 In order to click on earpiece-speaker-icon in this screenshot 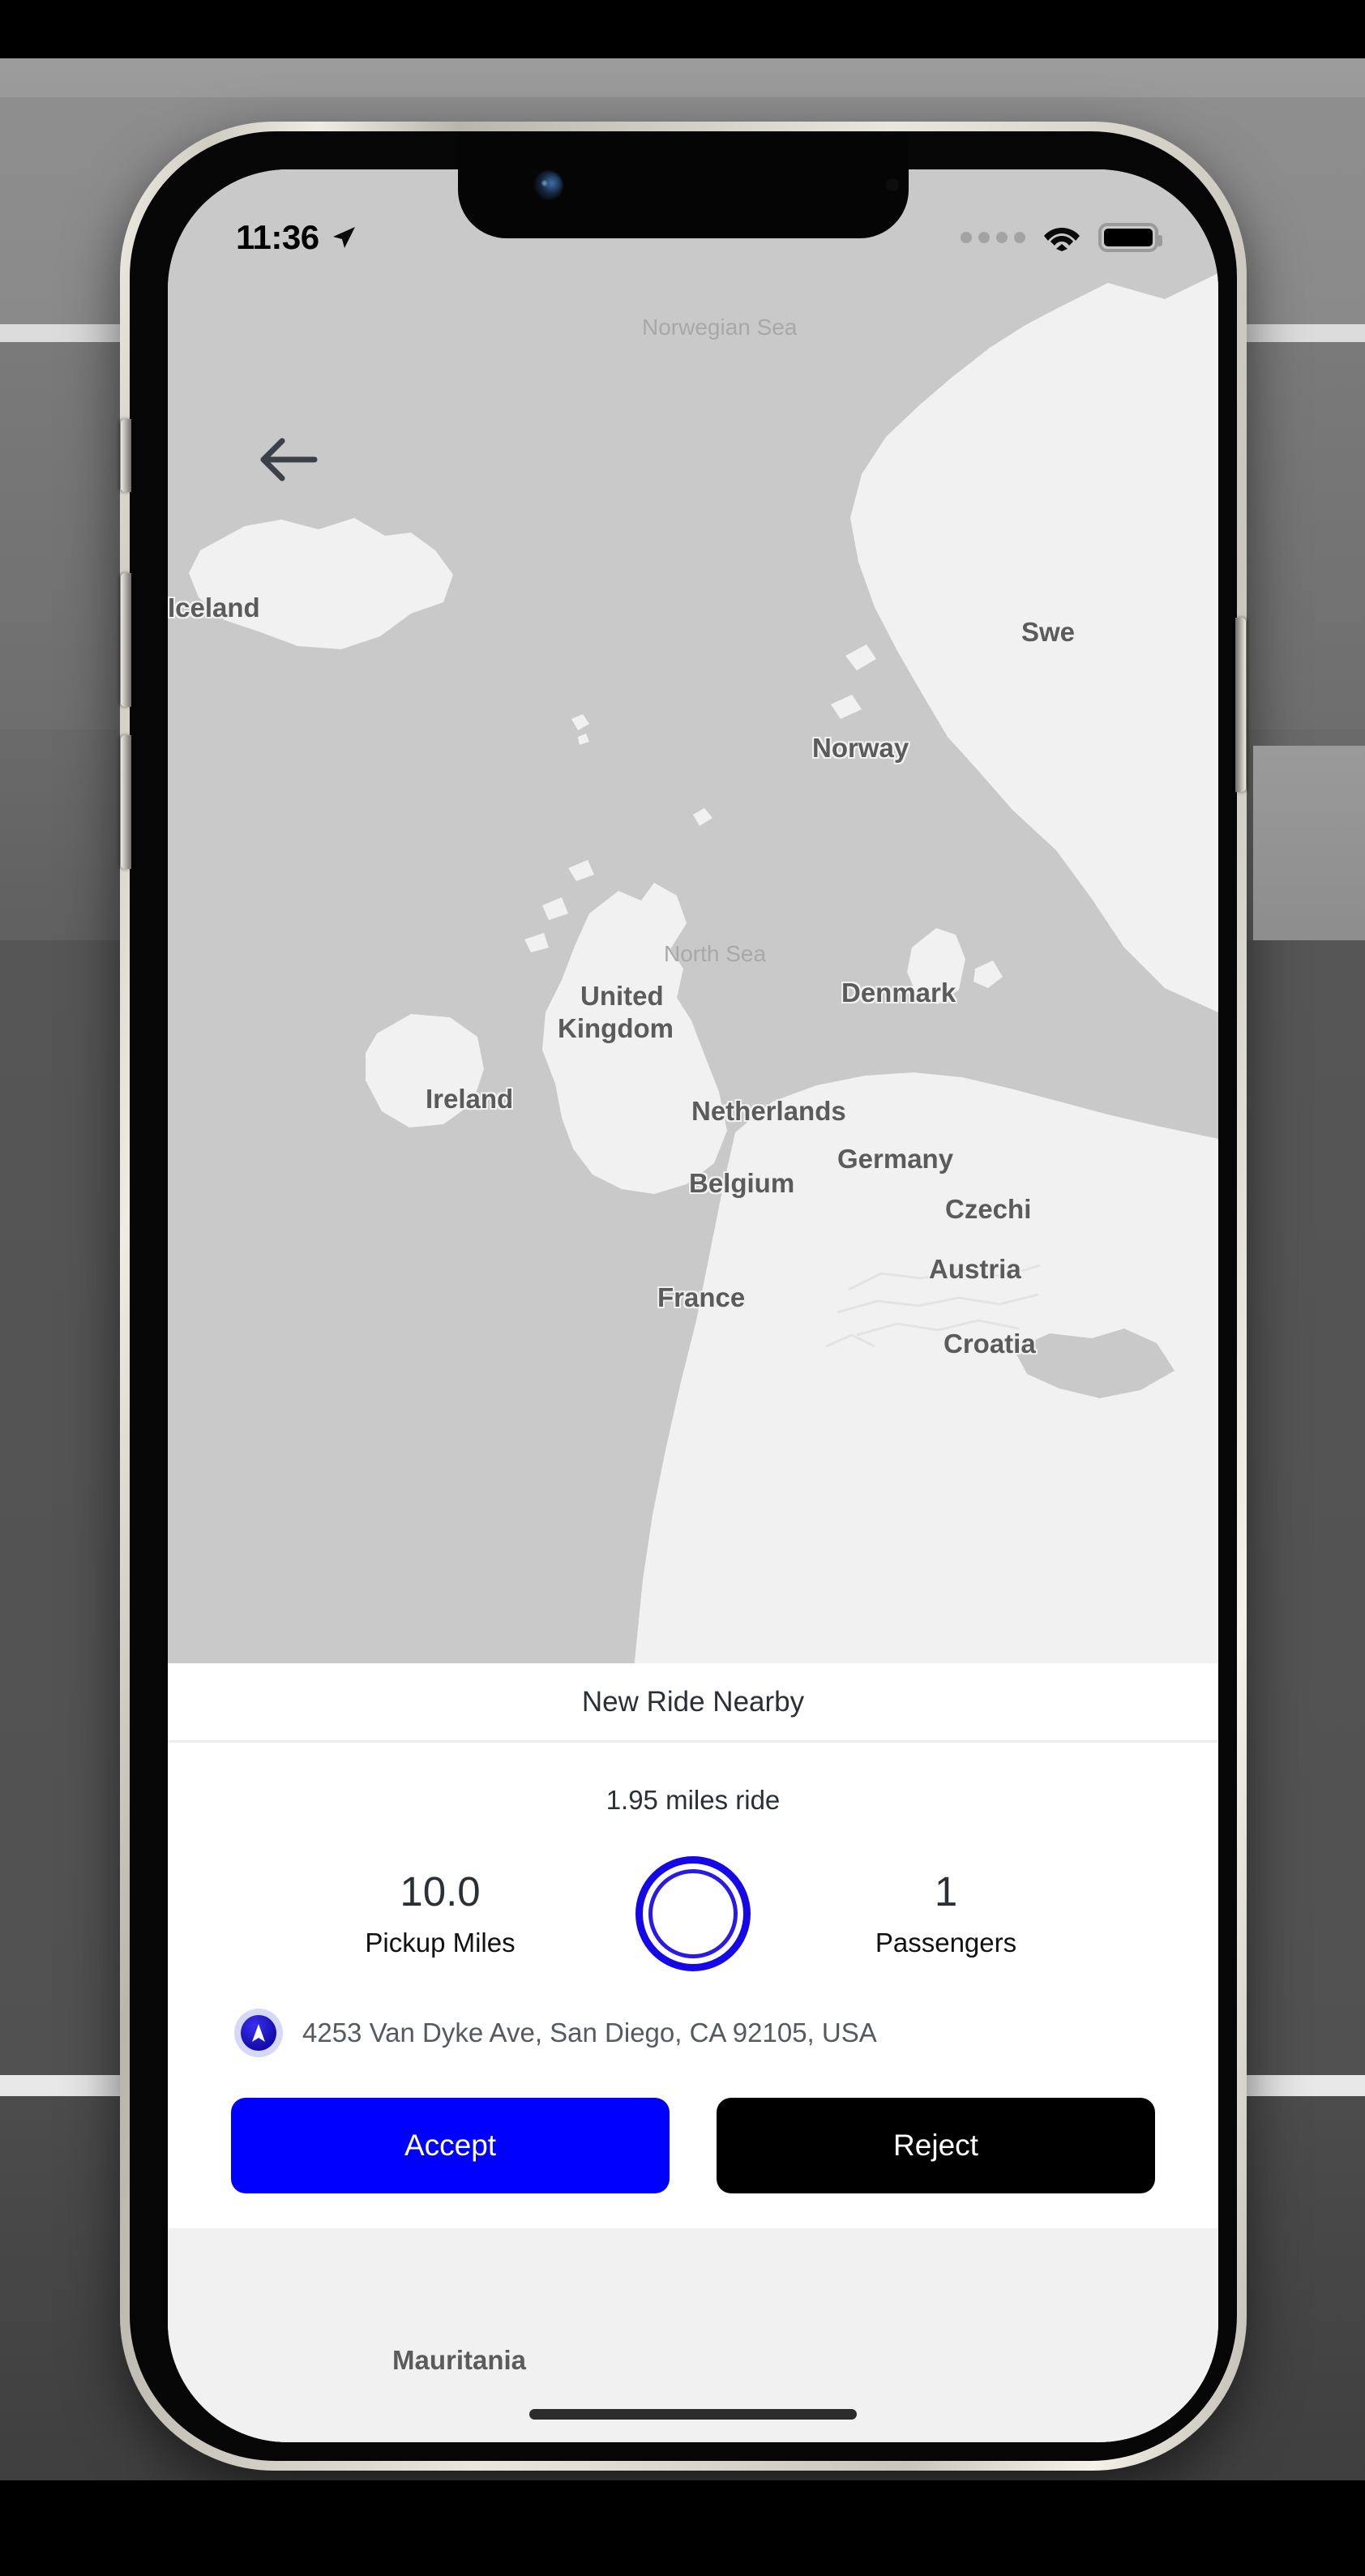, I will do `click(892, 184)`.